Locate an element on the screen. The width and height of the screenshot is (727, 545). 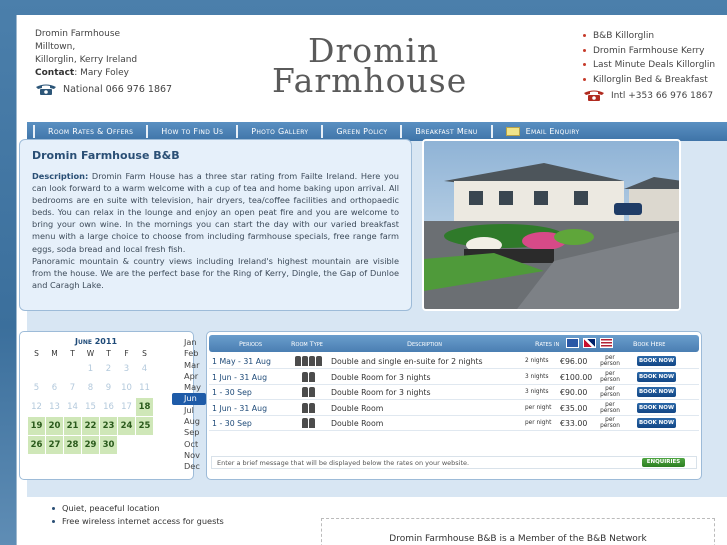
nav-room-rates: Room Rates & Offers is located at coordinates (89, 131).